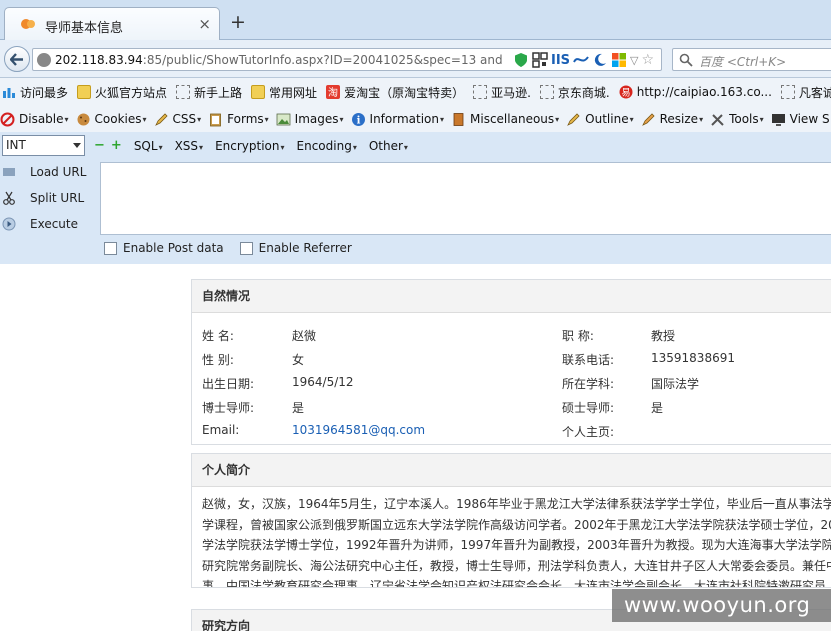 This screenshot has width=831, height=631. Describe the element at coordinates (465, 198) in the screenshot. I see `hackbar-url-textarea` at that location.